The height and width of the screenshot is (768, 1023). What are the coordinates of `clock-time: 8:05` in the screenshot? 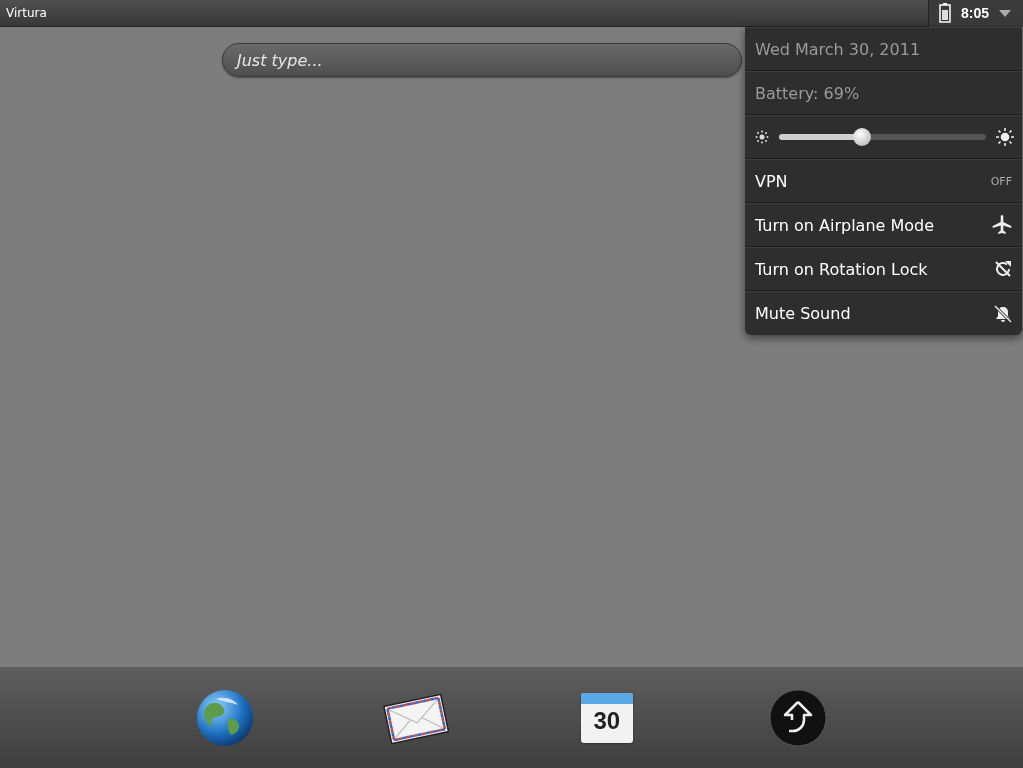 It's located at (975, 13).